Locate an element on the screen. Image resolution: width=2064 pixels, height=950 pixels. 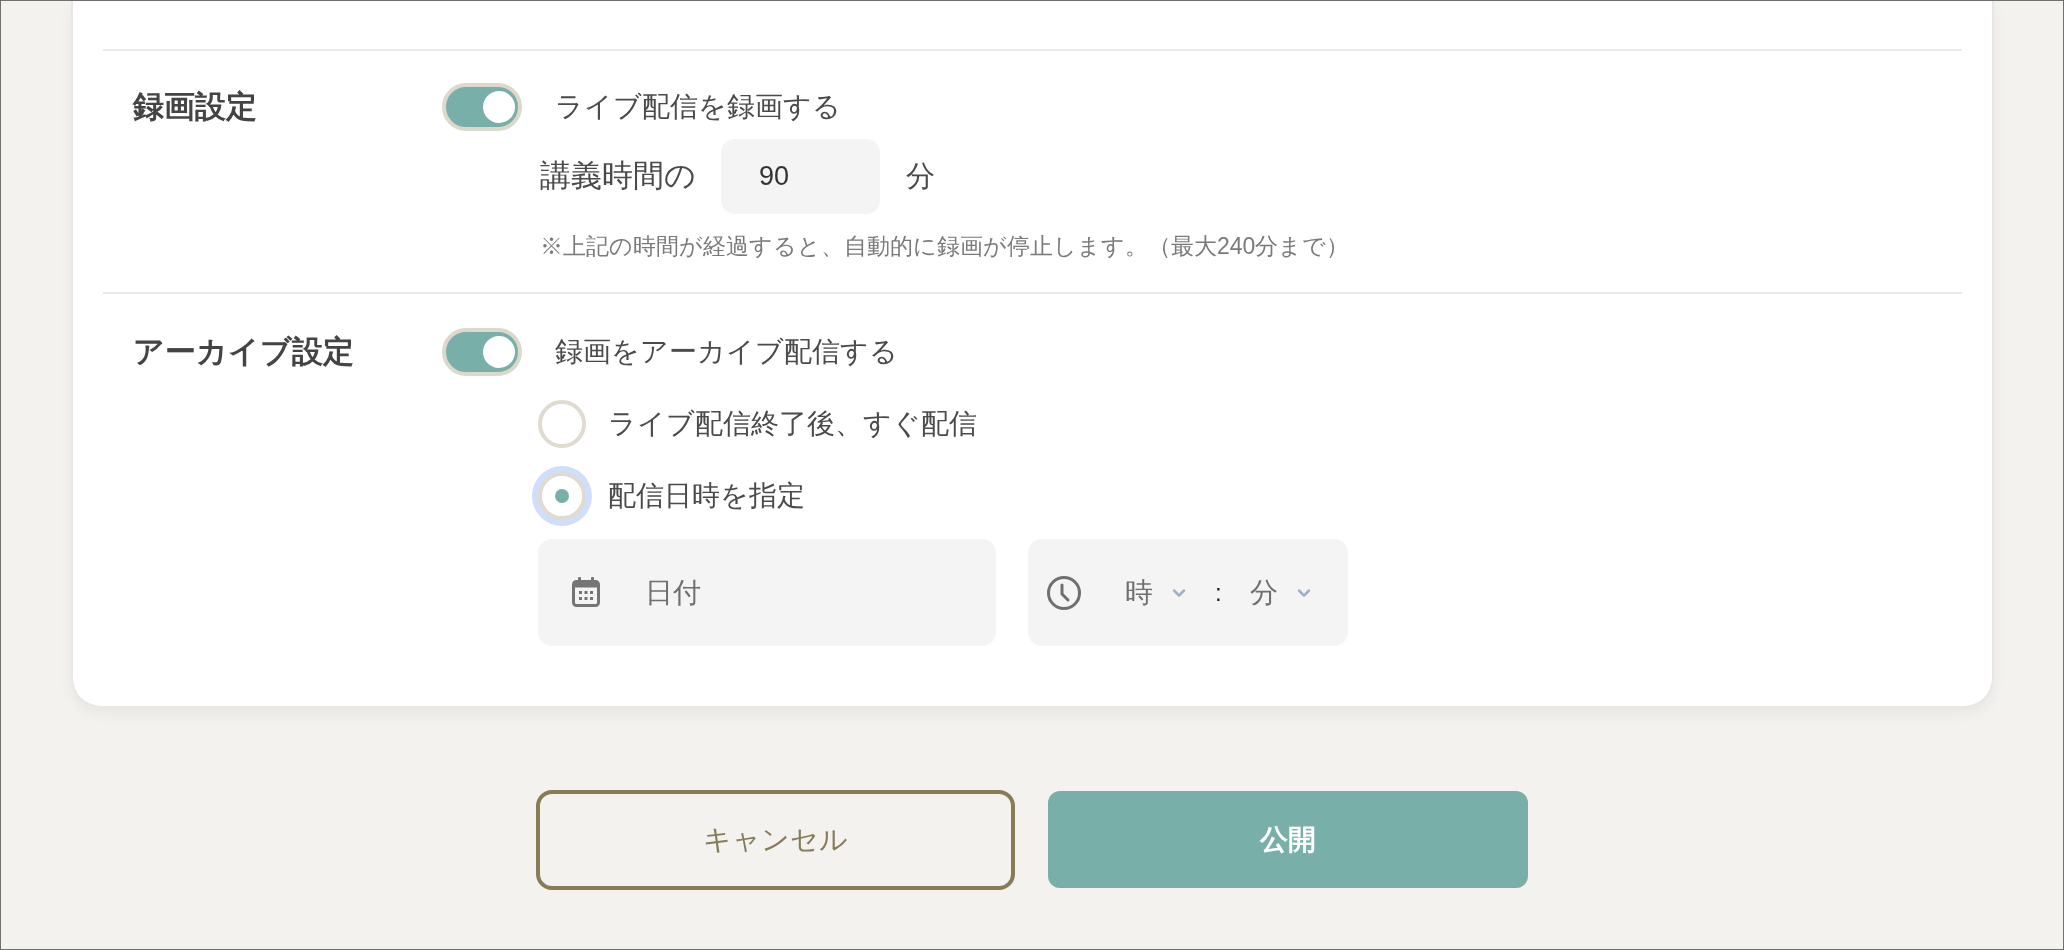
minute-select: 分 is located at coordinates (1281, 592).